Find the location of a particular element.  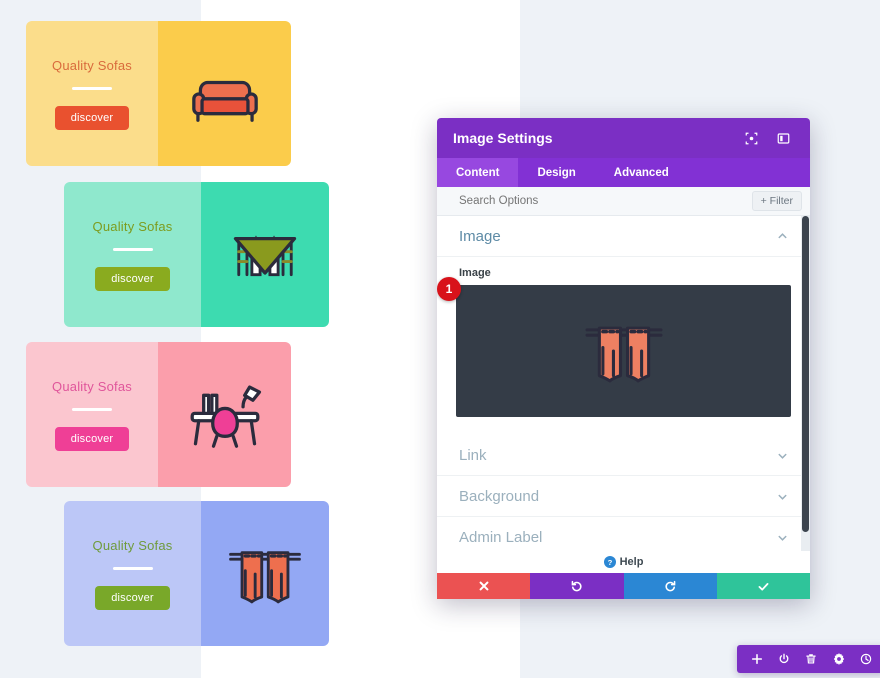

image-field-label: Image is located at coordinates (475, 273).